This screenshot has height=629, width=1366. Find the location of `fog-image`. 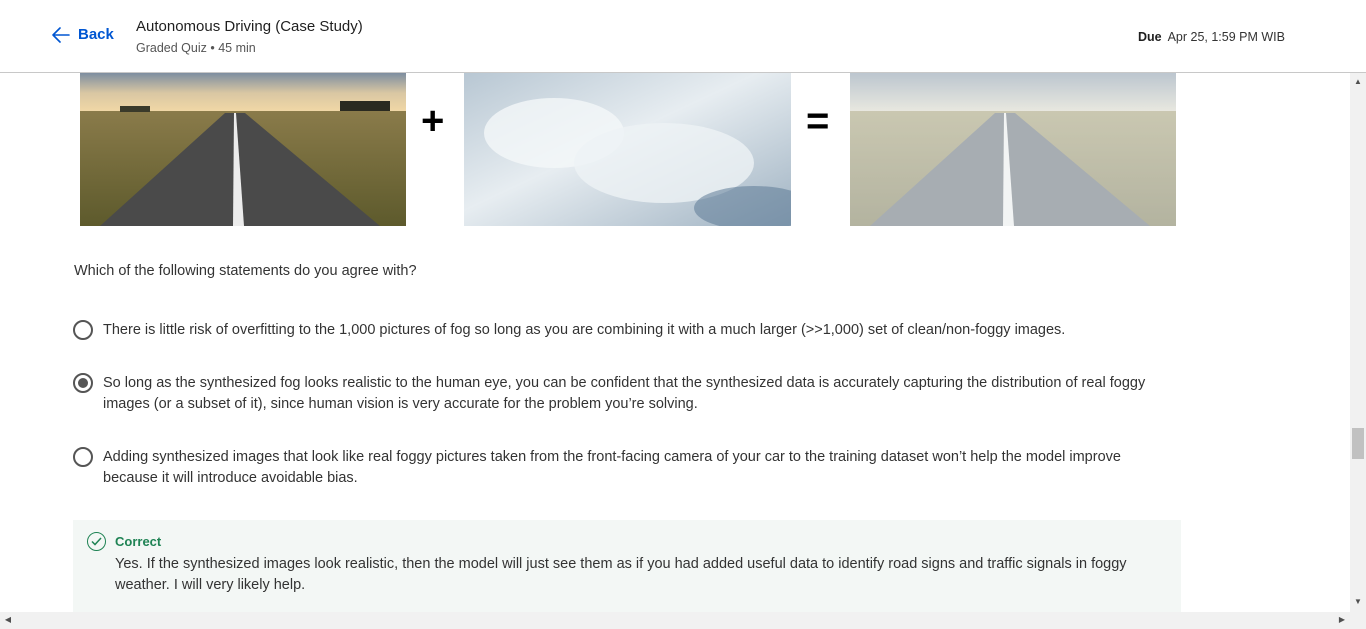

fog-image is located at coordinates (627, 149).